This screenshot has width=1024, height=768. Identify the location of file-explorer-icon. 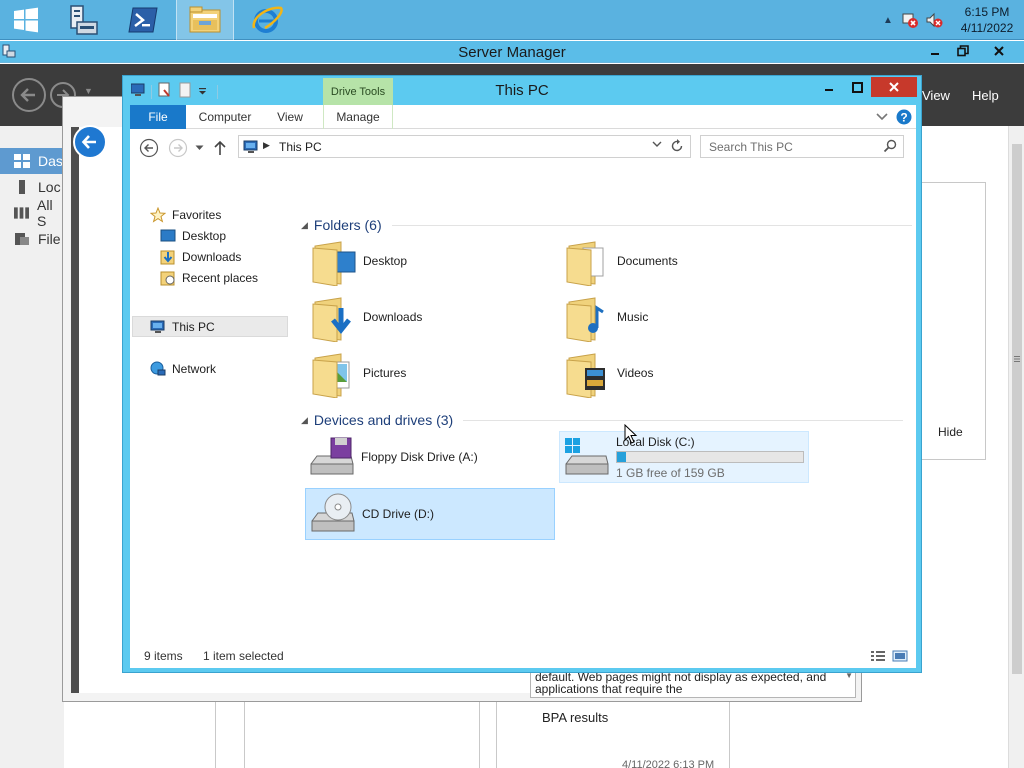
(205, 19).